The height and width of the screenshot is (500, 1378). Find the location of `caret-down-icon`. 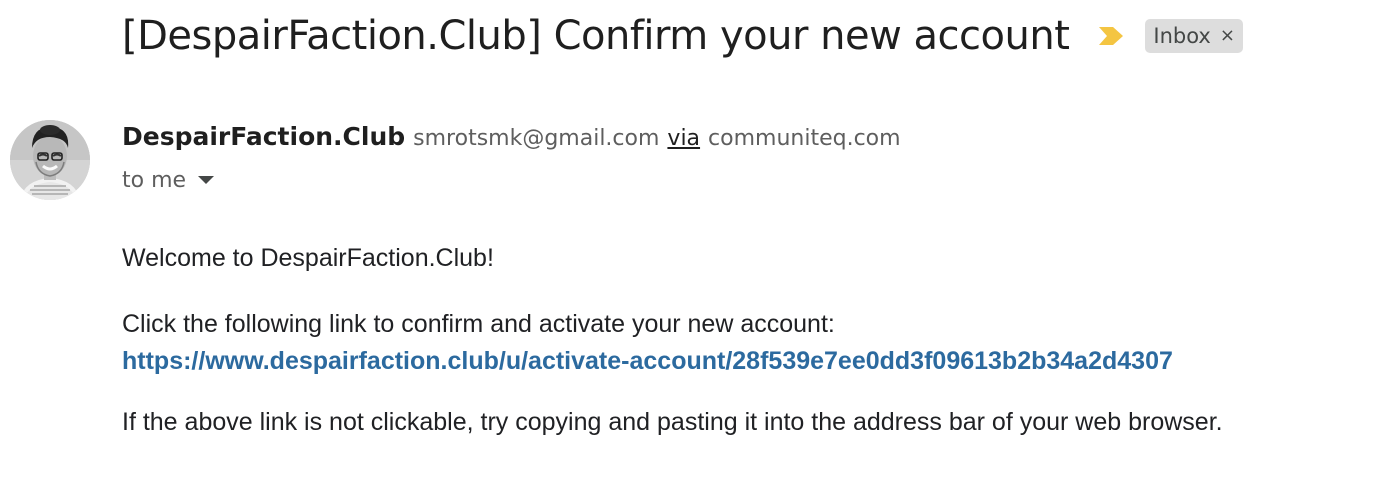

caret-down-icon is located at coordinates (206, 180).